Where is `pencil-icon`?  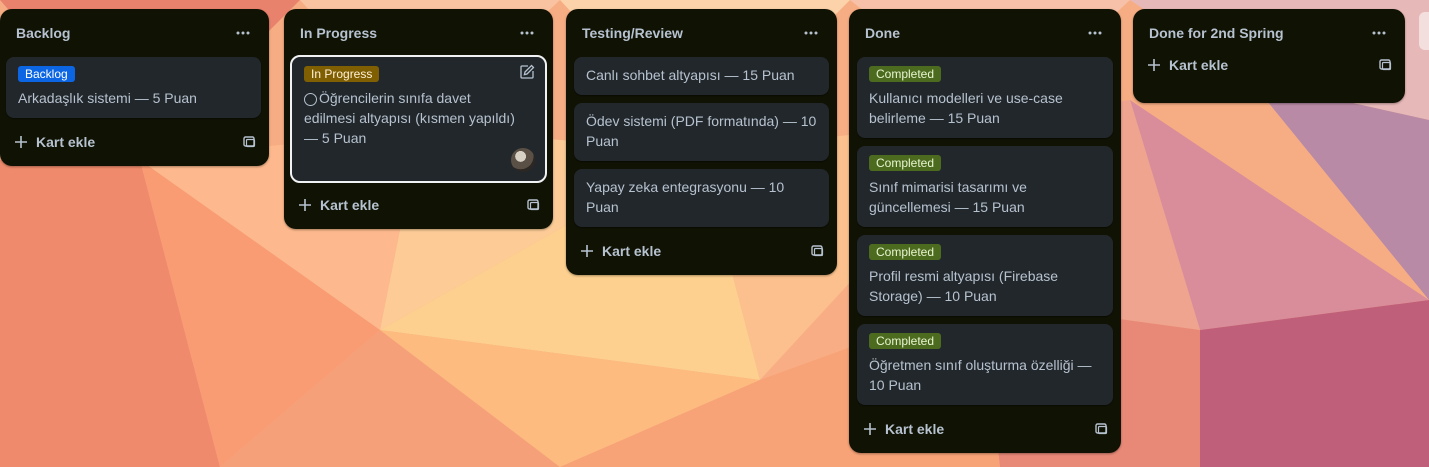
pencil-icon is located at coordinates (527, 72).